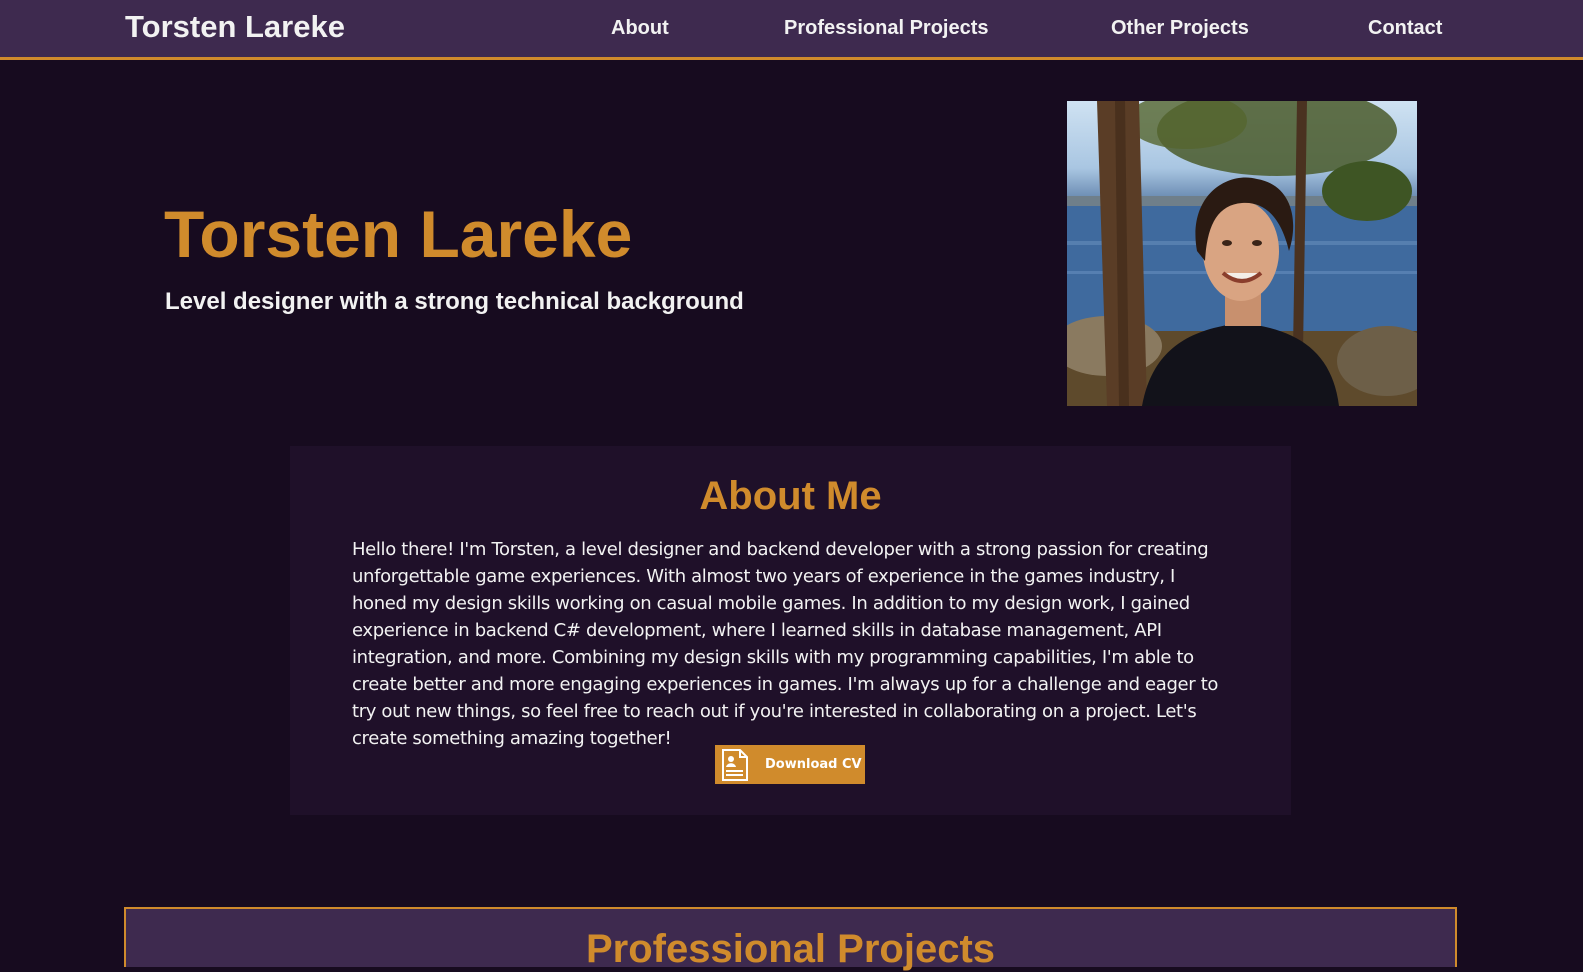 The image size is (1583, 972). Describe the element at coordinates (886, 28) in the screenshot. I see `nav-link-professional-projects: Professional Projects` at that location.